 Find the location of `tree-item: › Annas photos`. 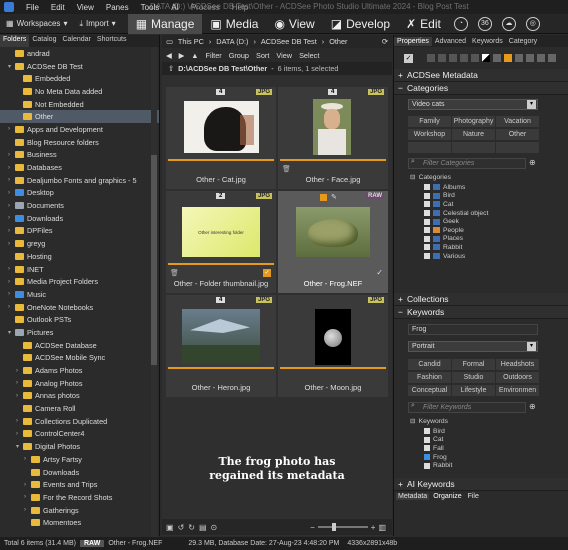

tree-item: › Annas photos is located at coordinates (79, 396).